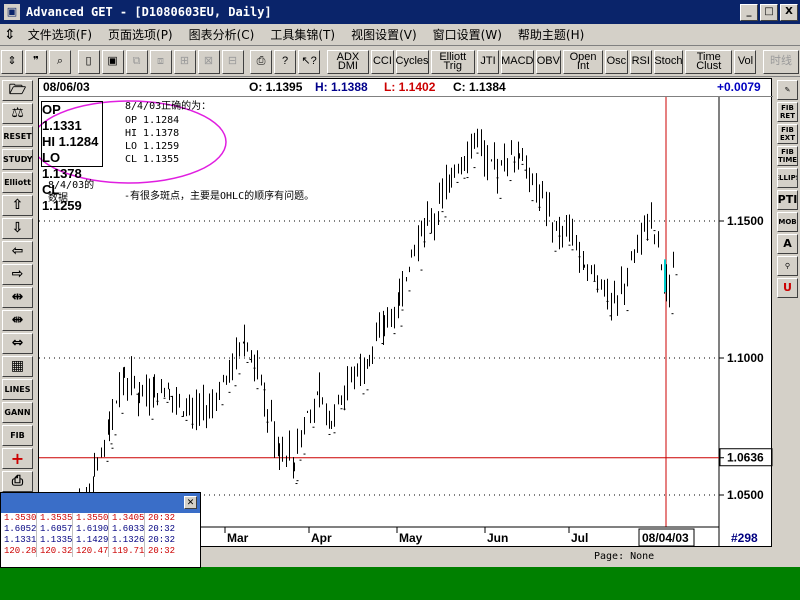 Image resolution: width=800 pixels, height=600 pixels. What do you see at coordinates (261, 61) in the screenshot?
I see `print-icon: ⎙` at bounding box center [261, 61].